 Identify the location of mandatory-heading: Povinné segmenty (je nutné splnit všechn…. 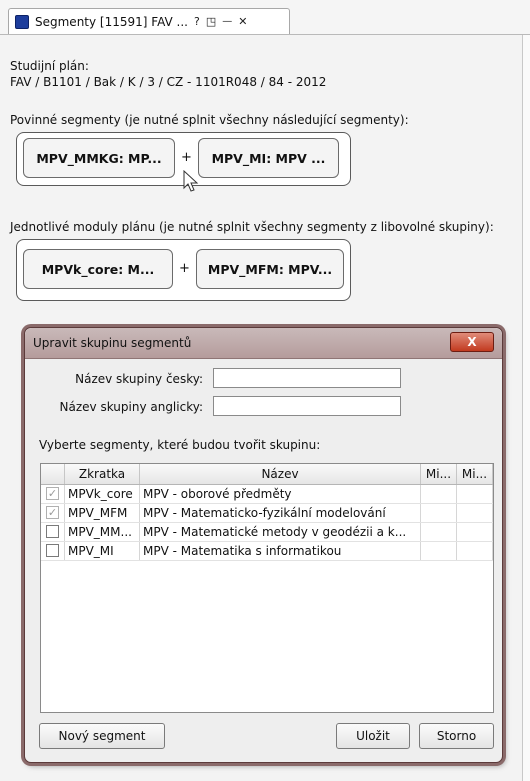
(209, 120).